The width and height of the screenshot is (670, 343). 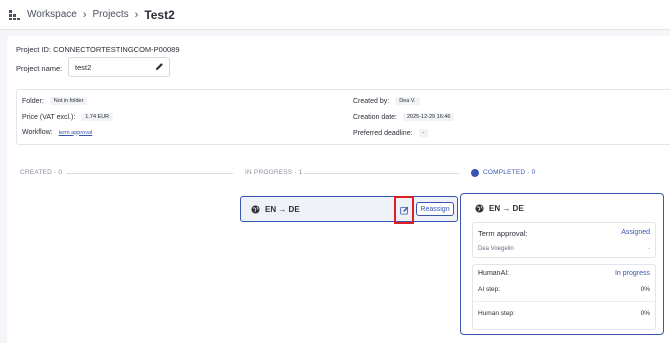 I want to click on detail-title: EN → DE, so click(x=499, y=208).